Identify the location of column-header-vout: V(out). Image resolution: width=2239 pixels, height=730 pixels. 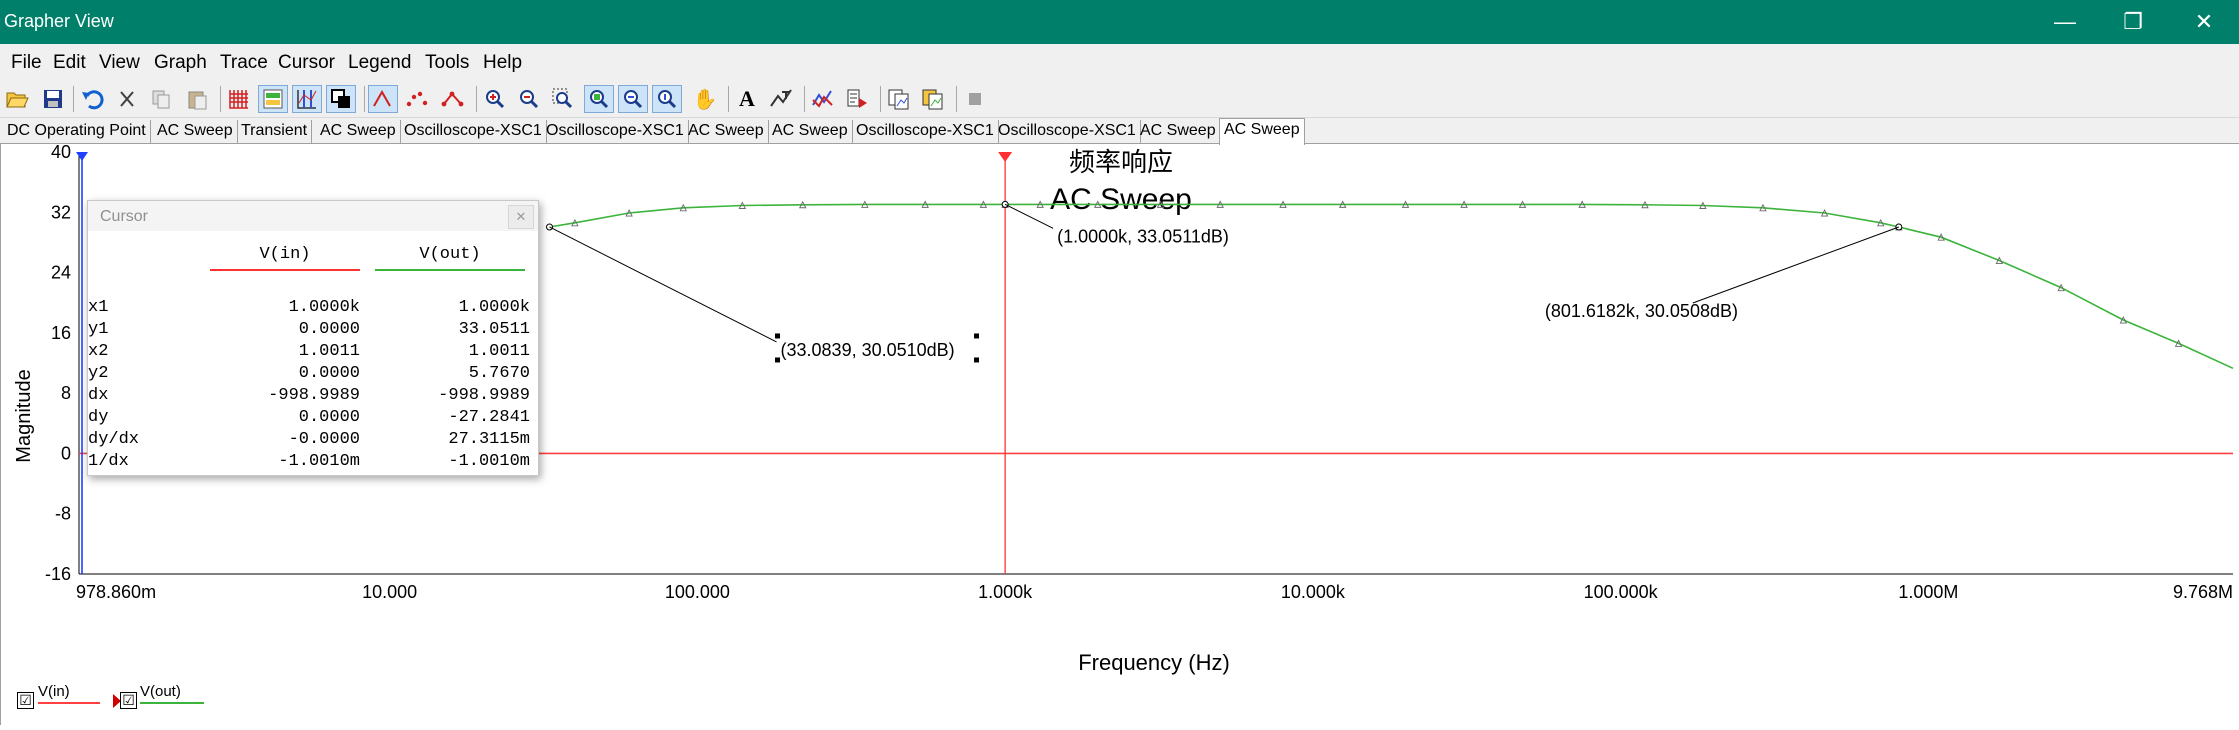
(450, 254).